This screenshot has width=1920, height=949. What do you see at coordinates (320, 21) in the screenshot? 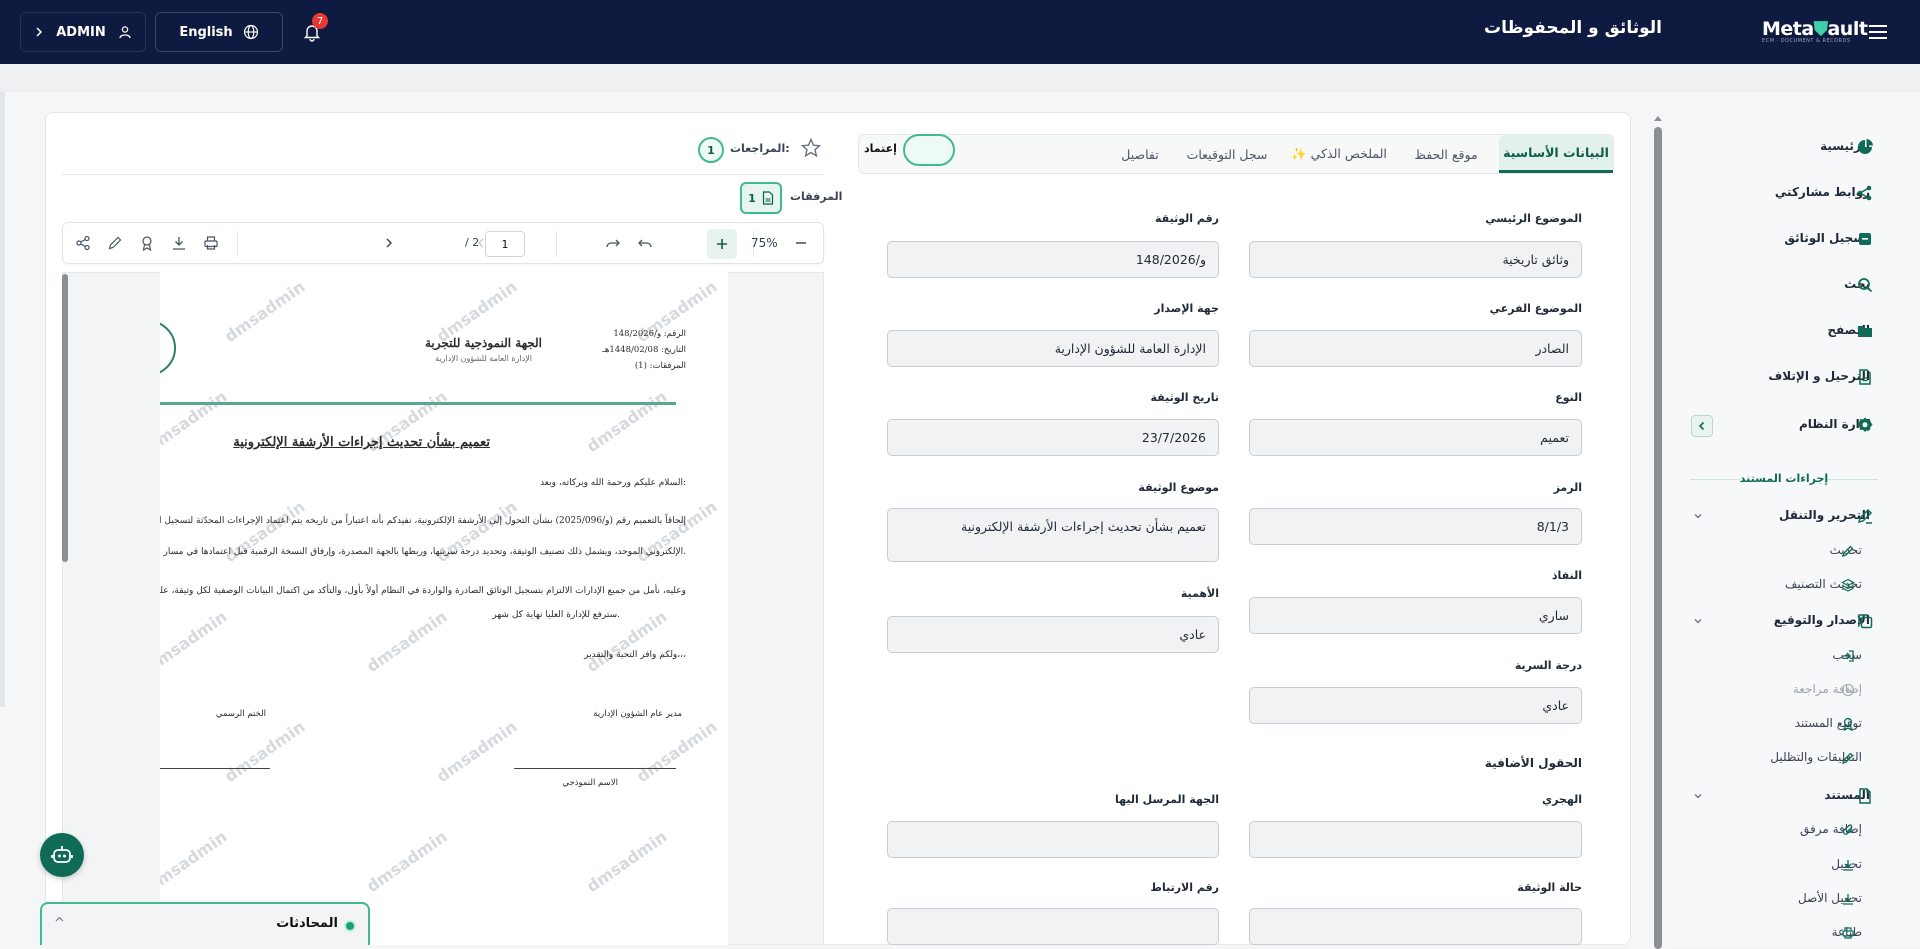
I see `notification-badge: 7` at bounding box center [320, 21].